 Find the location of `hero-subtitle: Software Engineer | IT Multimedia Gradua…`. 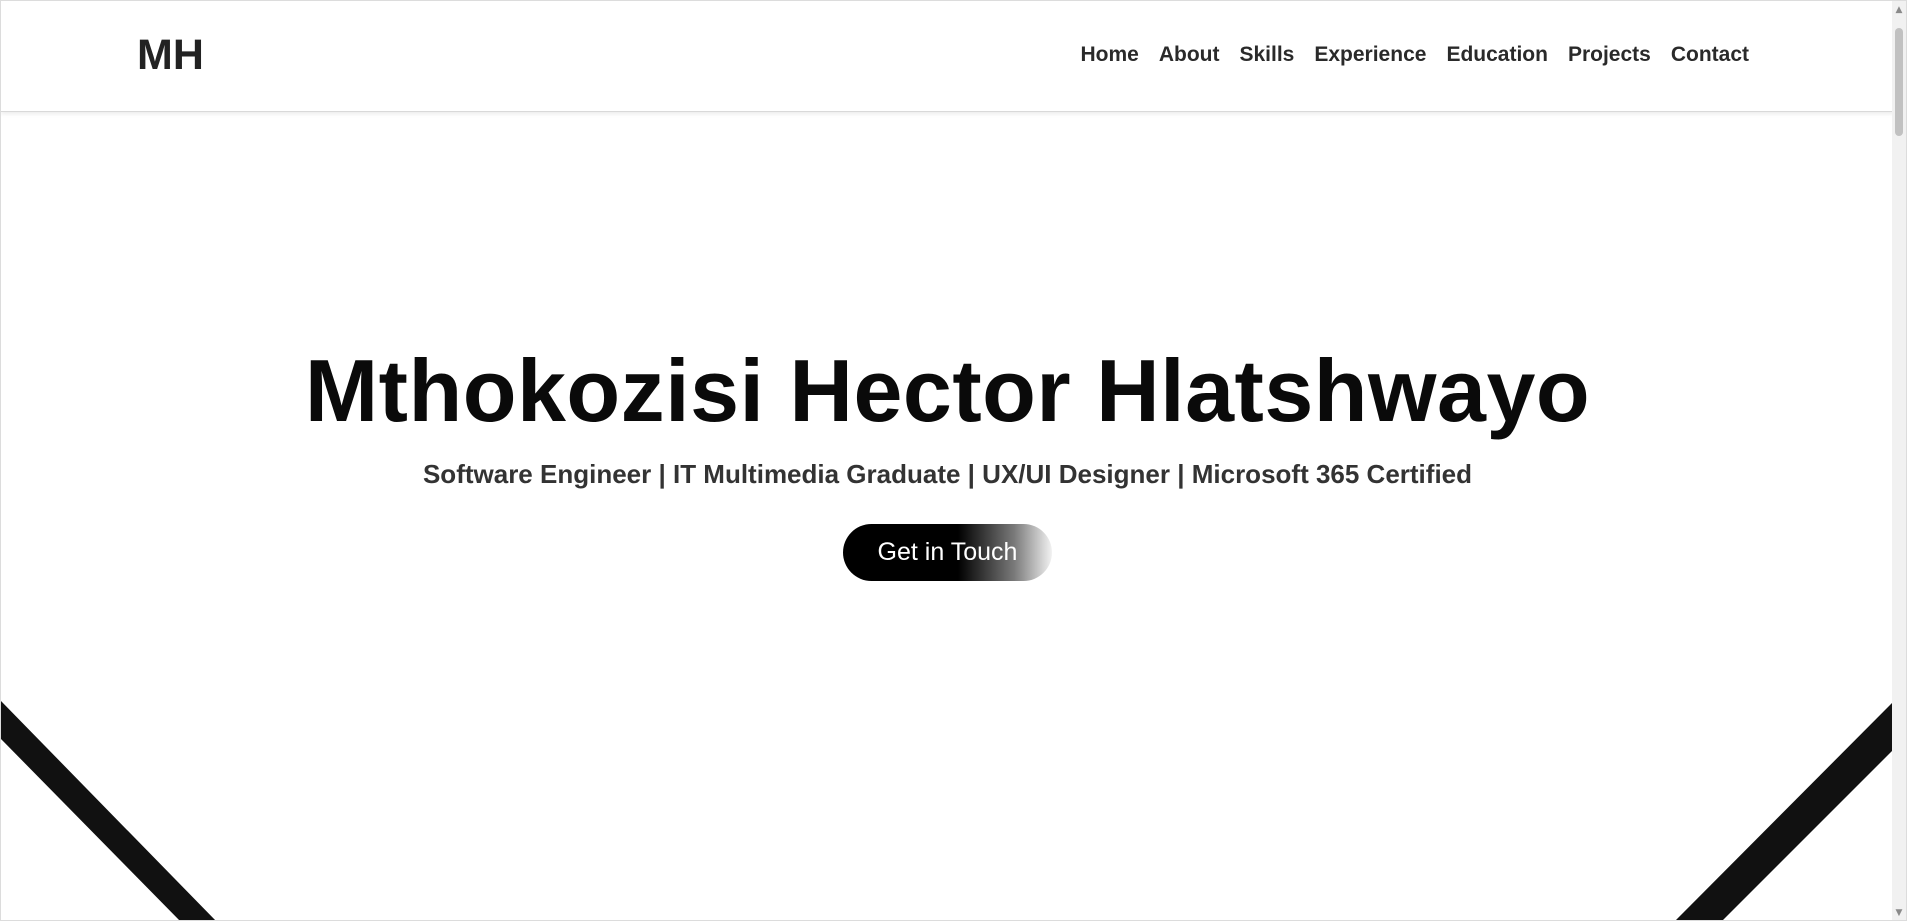

hero-subtitle: Software Engineer | IT Multimedia Gradua… is located at coordinates (947, 474).